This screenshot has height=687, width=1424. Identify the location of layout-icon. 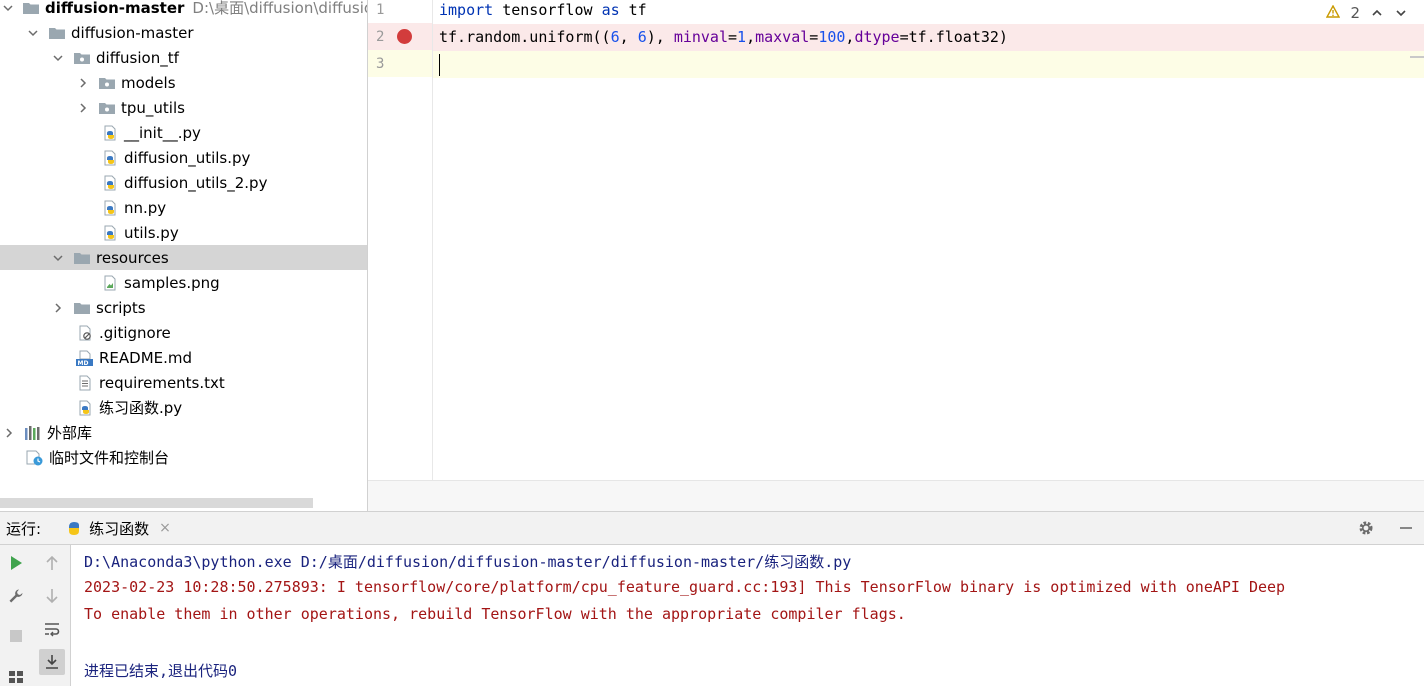
(16, 676).